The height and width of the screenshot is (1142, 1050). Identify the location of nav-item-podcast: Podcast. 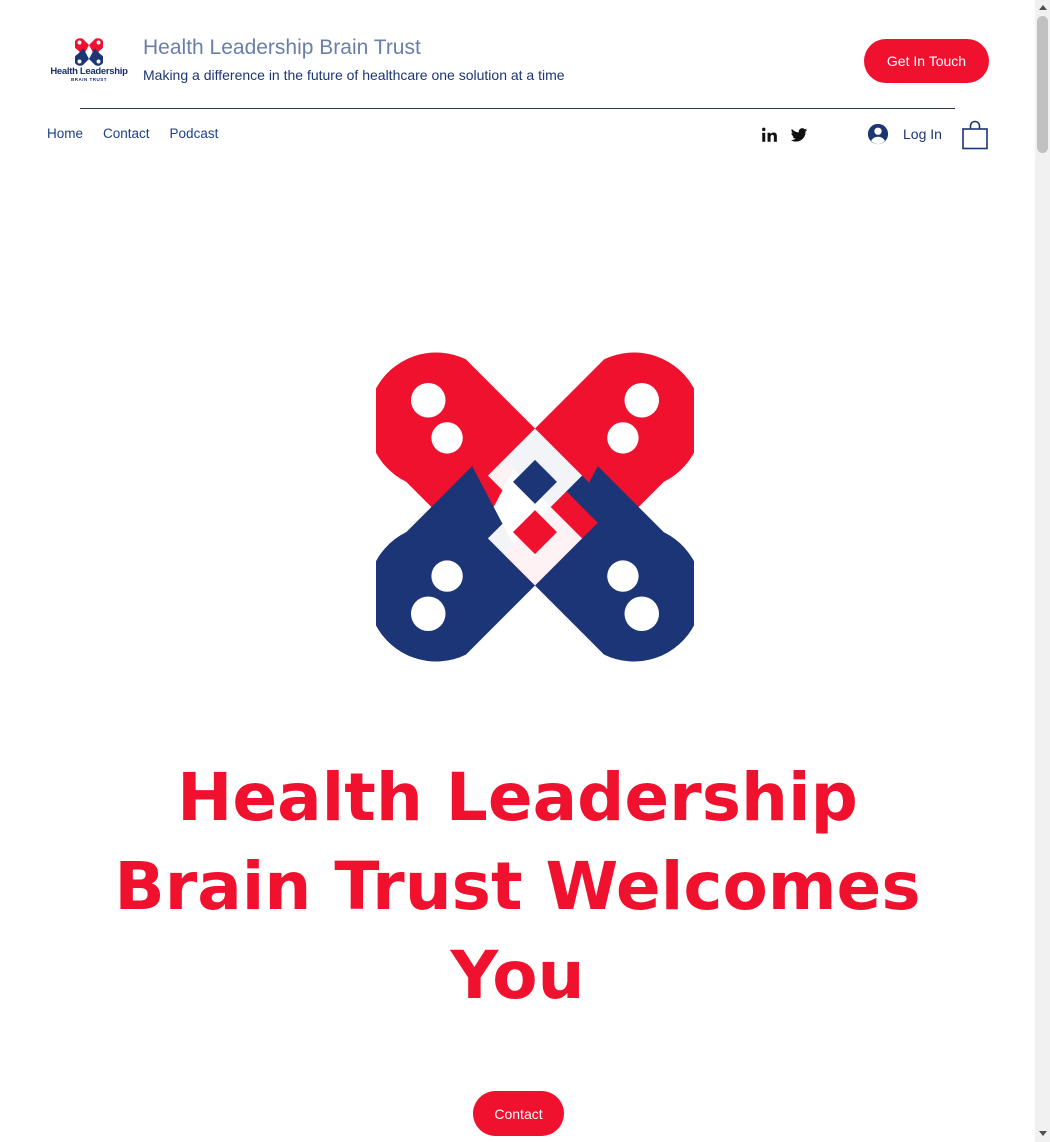
(194, 133).